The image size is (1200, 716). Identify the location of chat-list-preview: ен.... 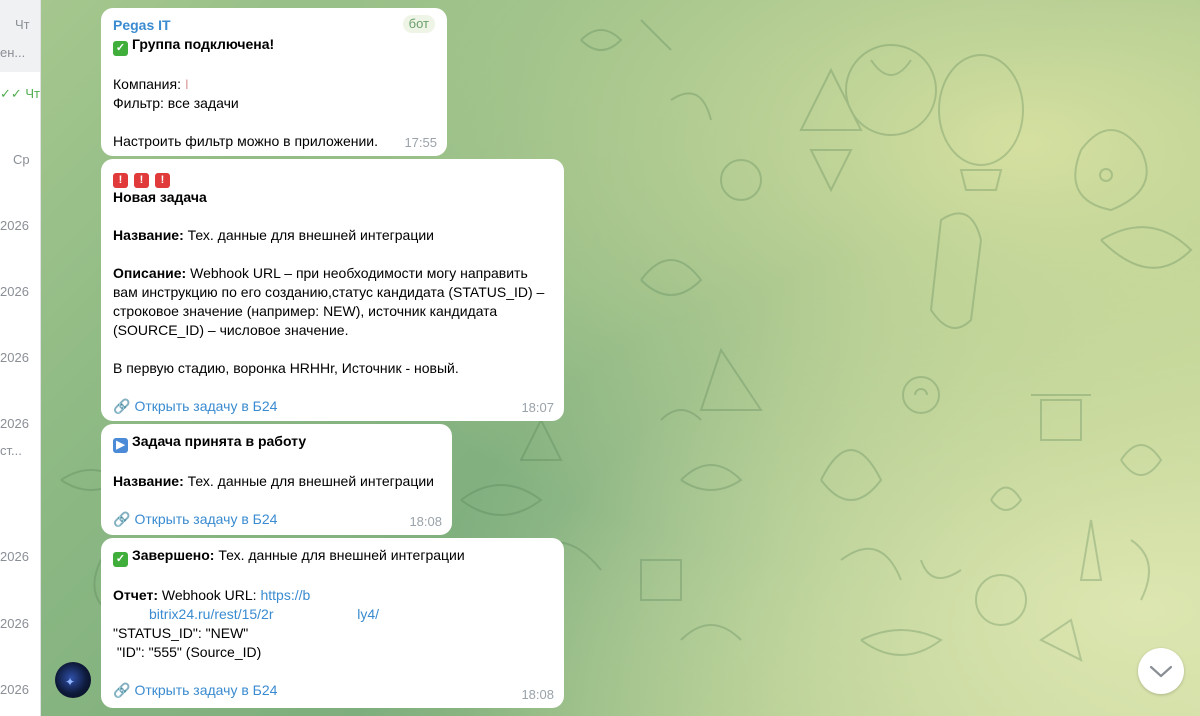
(13, 52).